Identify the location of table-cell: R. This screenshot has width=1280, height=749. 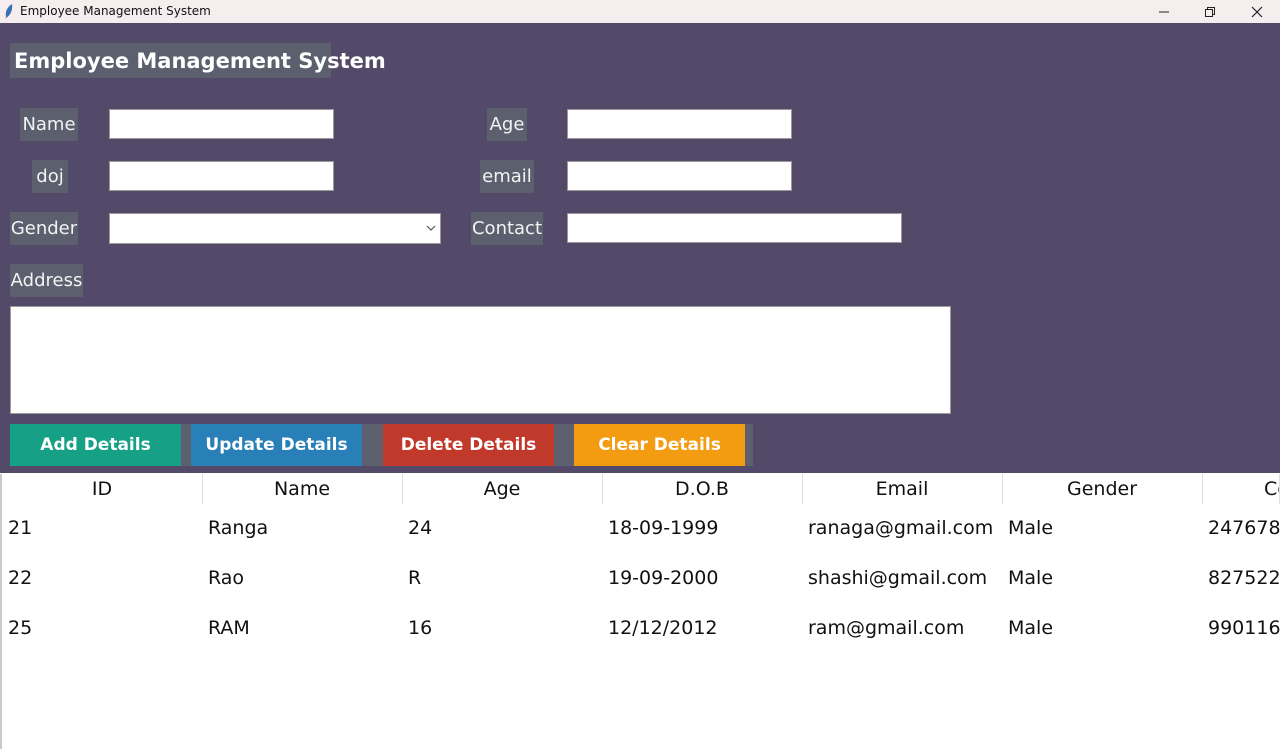
(415, 578).